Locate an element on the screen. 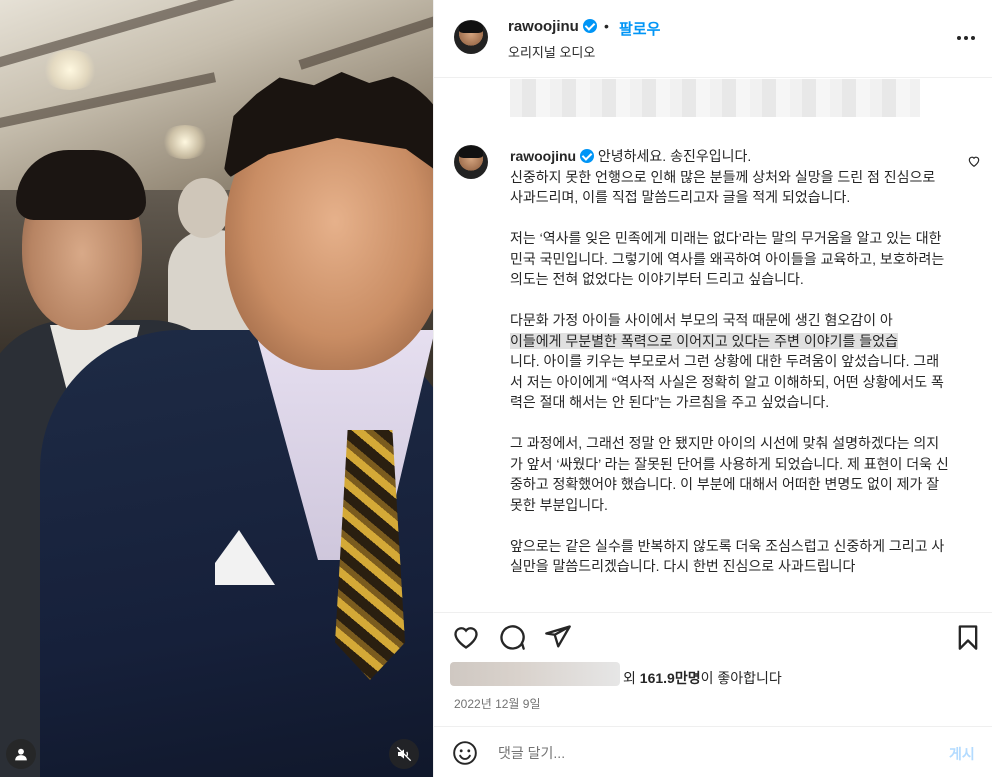  caption-line: 안녕하세요. 송진우입니다. is located at coordinates (674, 156).